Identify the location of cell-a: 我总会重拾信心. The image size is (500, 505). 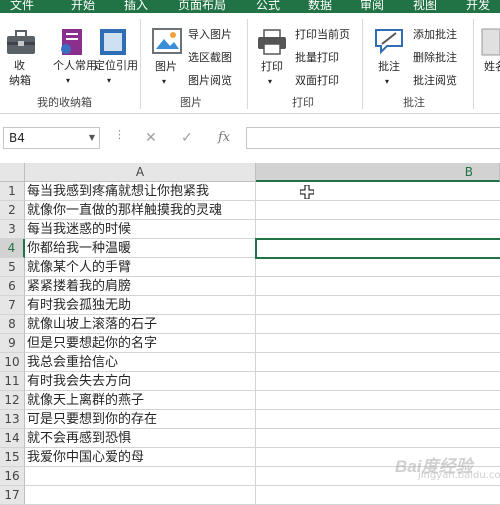
(140, 362).